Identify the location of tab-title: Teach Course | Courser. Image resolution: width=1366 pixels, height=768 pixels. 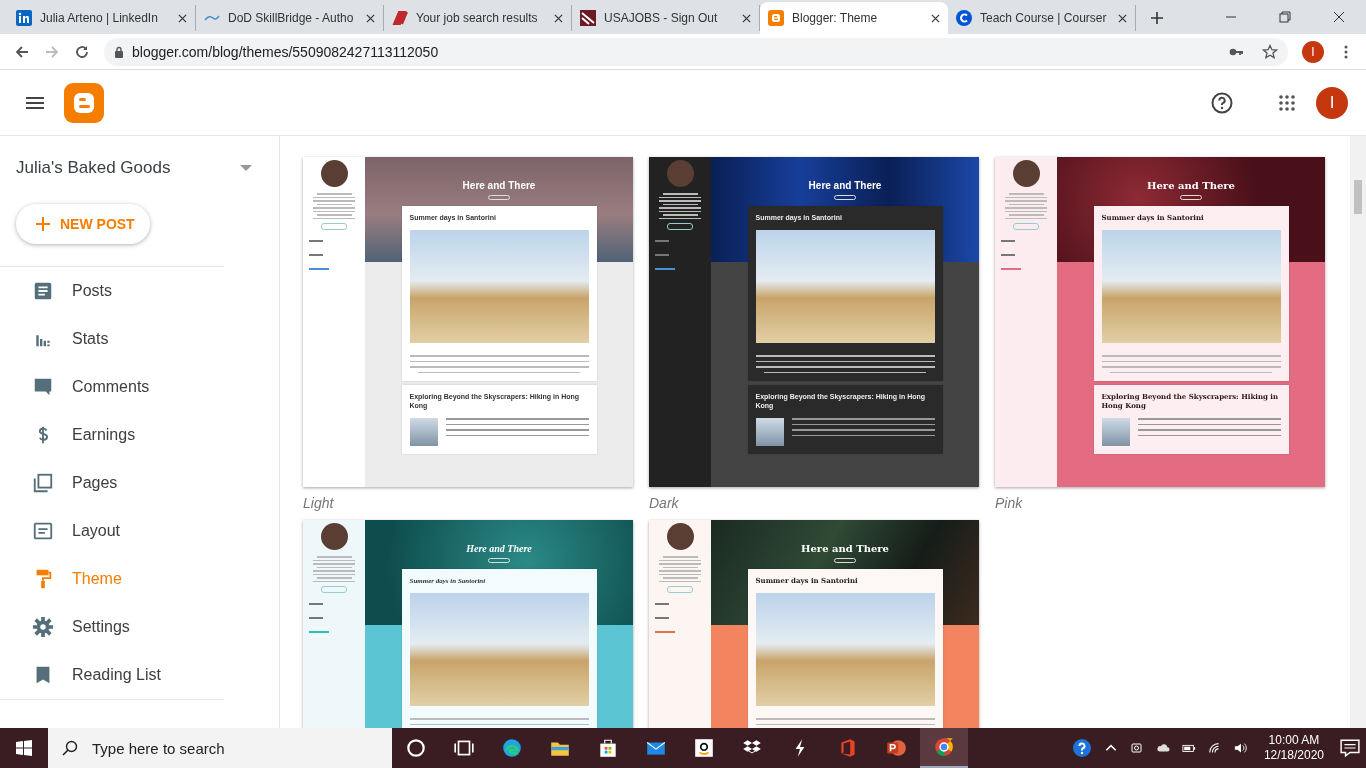
(1044, 18).